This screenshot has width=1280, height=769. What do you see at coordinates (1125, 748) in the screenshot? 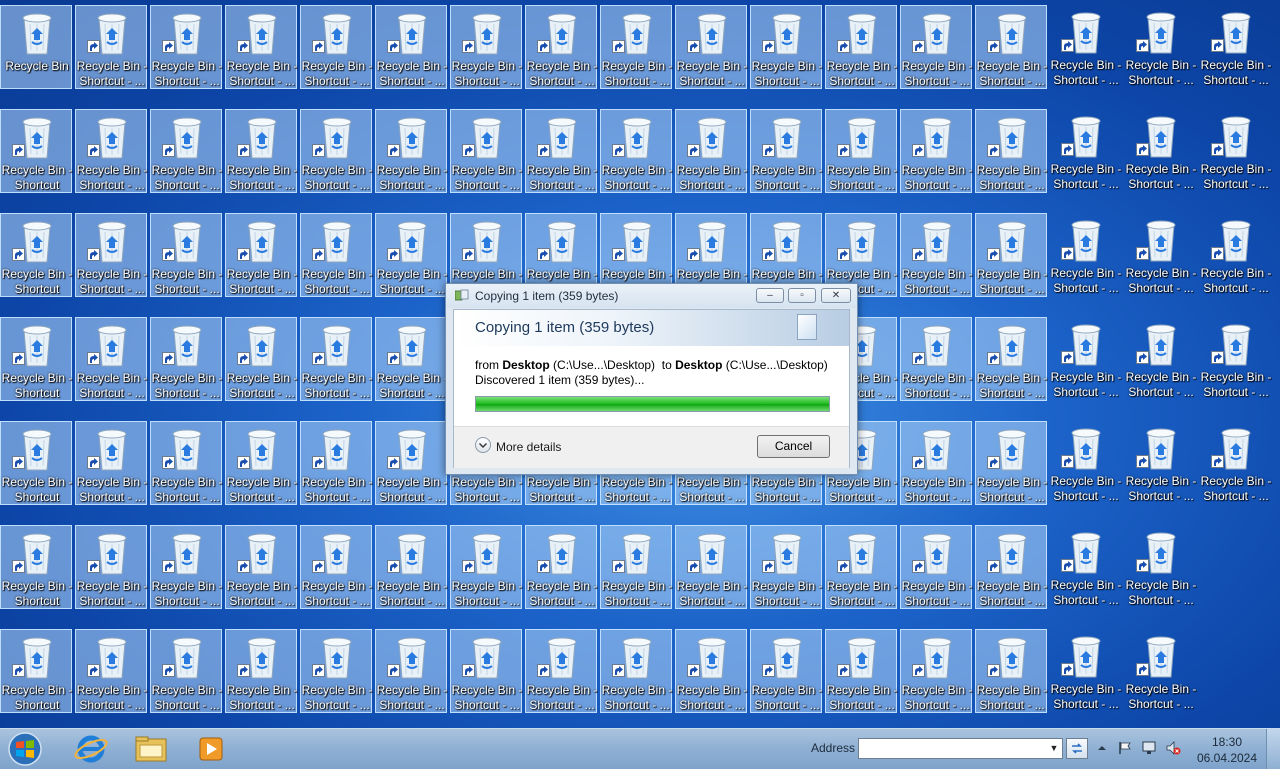
I see `action-center-flag-icon` at bounding box center [1125, 748].